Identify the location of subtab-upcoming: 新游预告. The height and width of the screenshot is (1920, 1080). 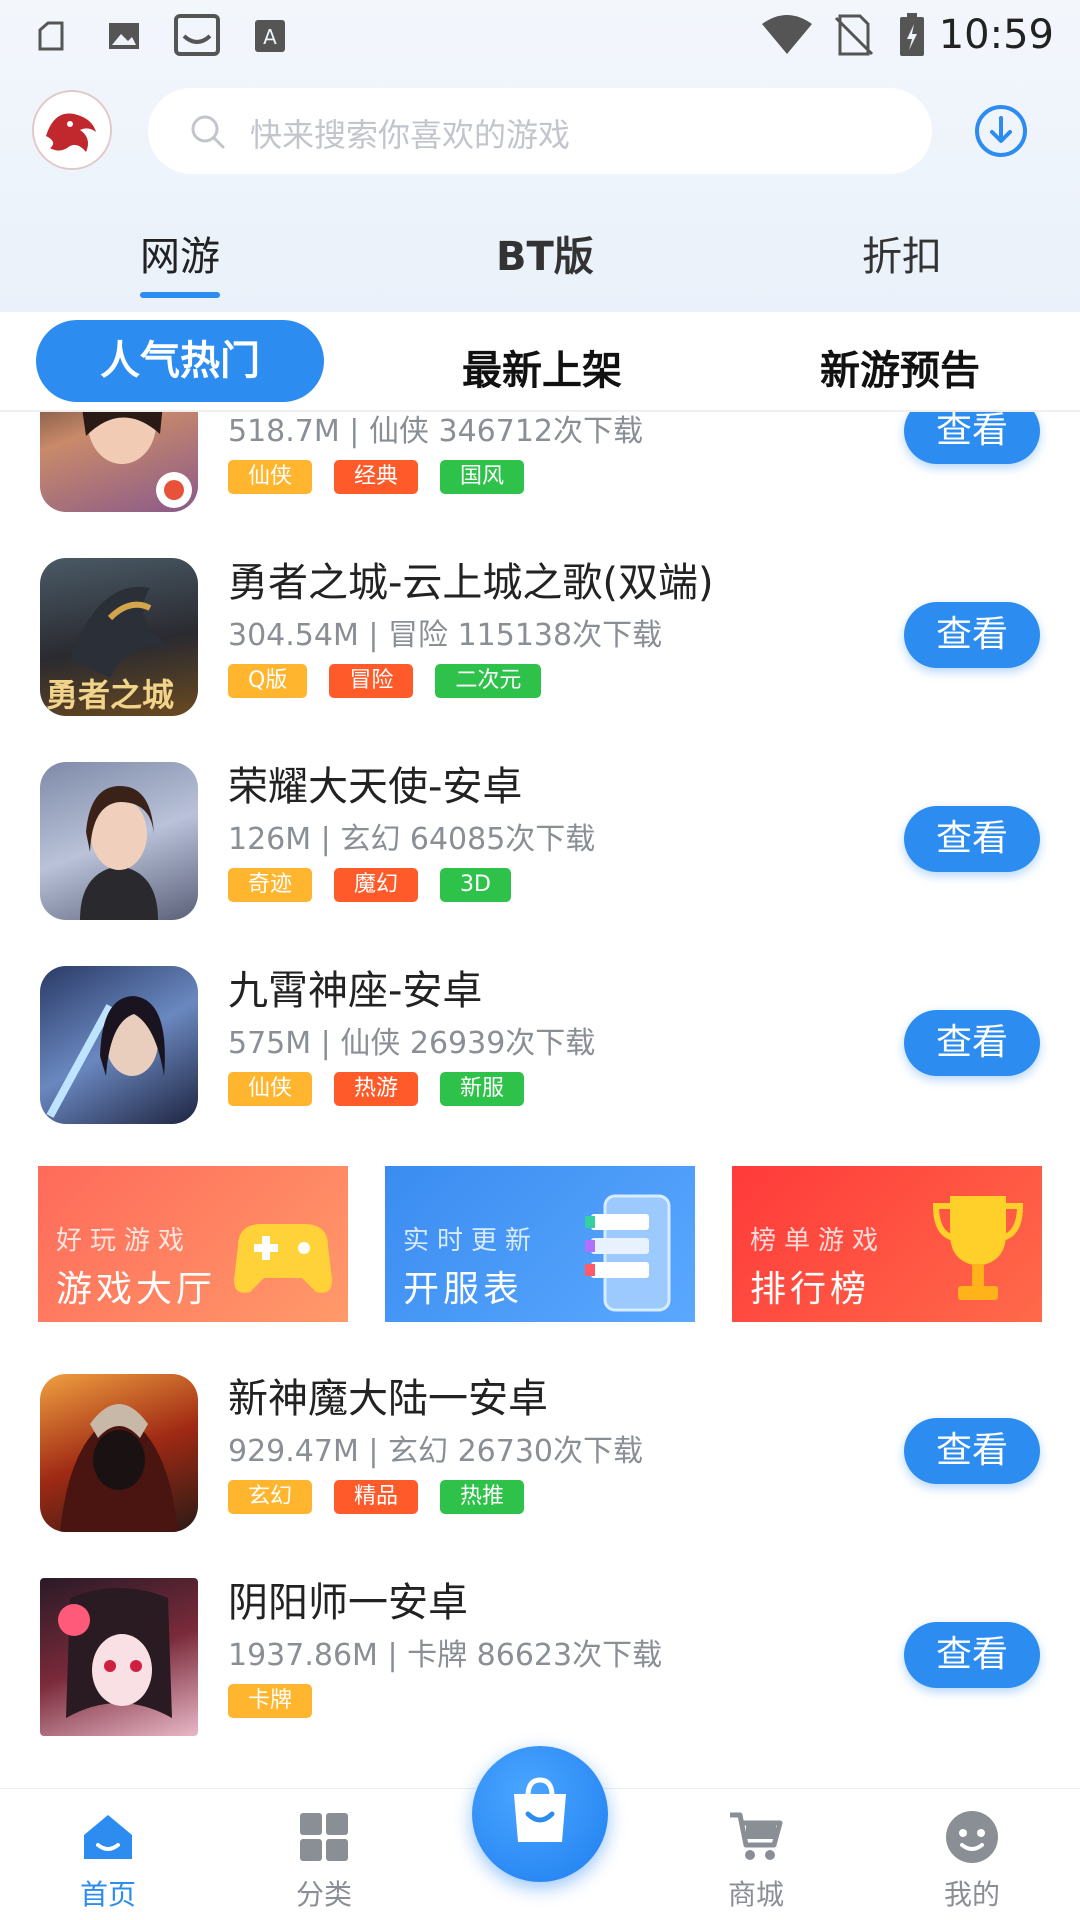
(900, 367).